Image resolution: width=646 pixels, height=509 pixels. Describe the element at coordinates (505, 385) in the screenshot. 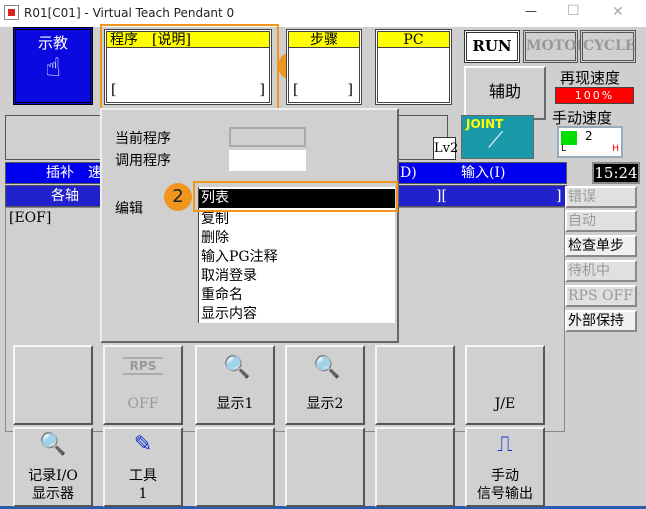

I see `function-key: J/E` at that location.